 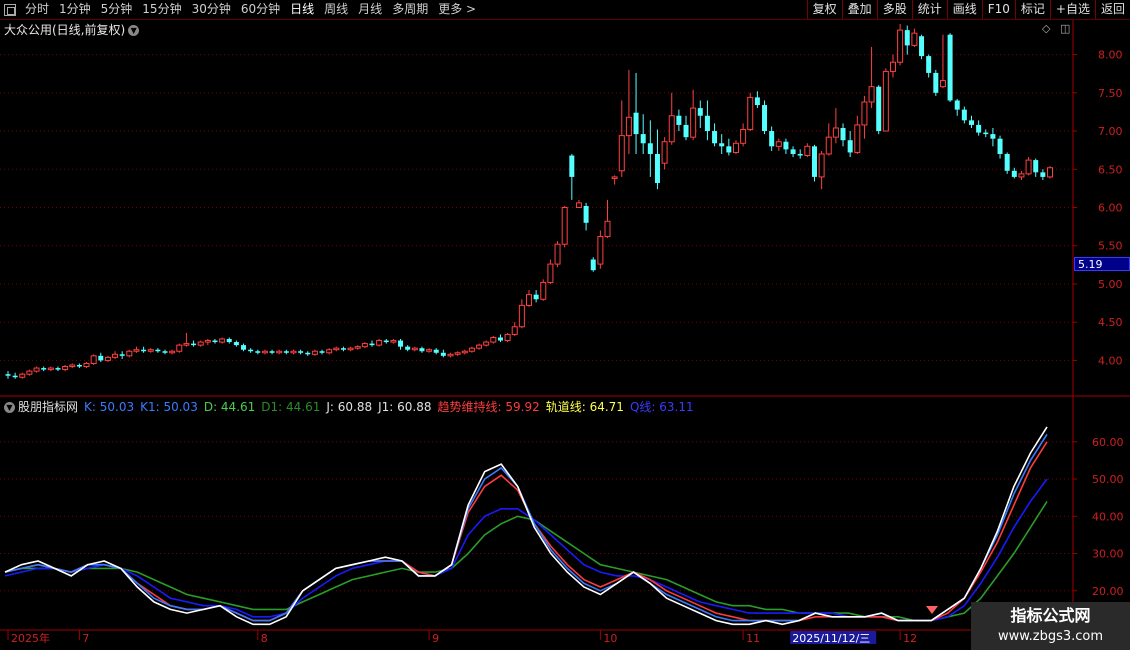 I want to click on ind-tick-label-3: 30.00, so click(x=1108, y=554).